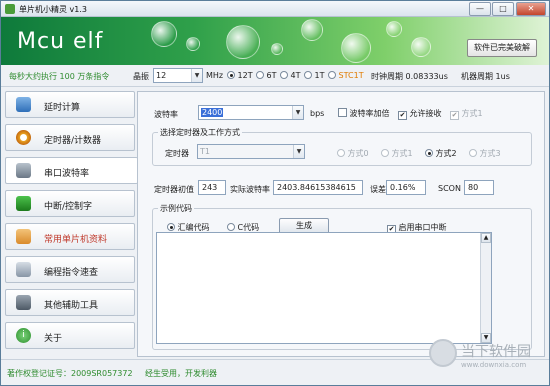  I want to click on maximize-button: □, so click(503, 9).